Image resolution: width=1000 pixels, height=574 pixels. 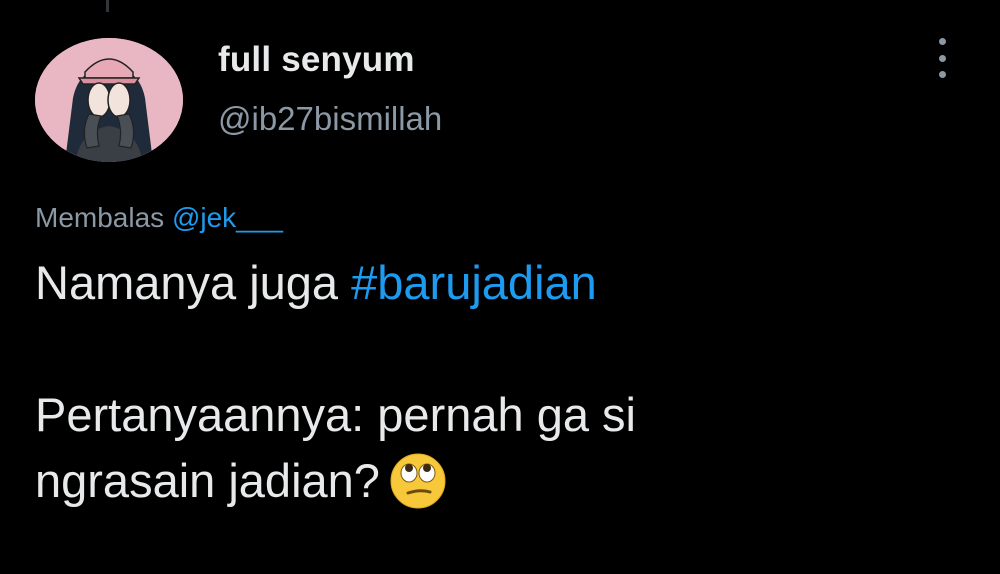 I want to click on avatar-illustration, so click(x=109, y=100).